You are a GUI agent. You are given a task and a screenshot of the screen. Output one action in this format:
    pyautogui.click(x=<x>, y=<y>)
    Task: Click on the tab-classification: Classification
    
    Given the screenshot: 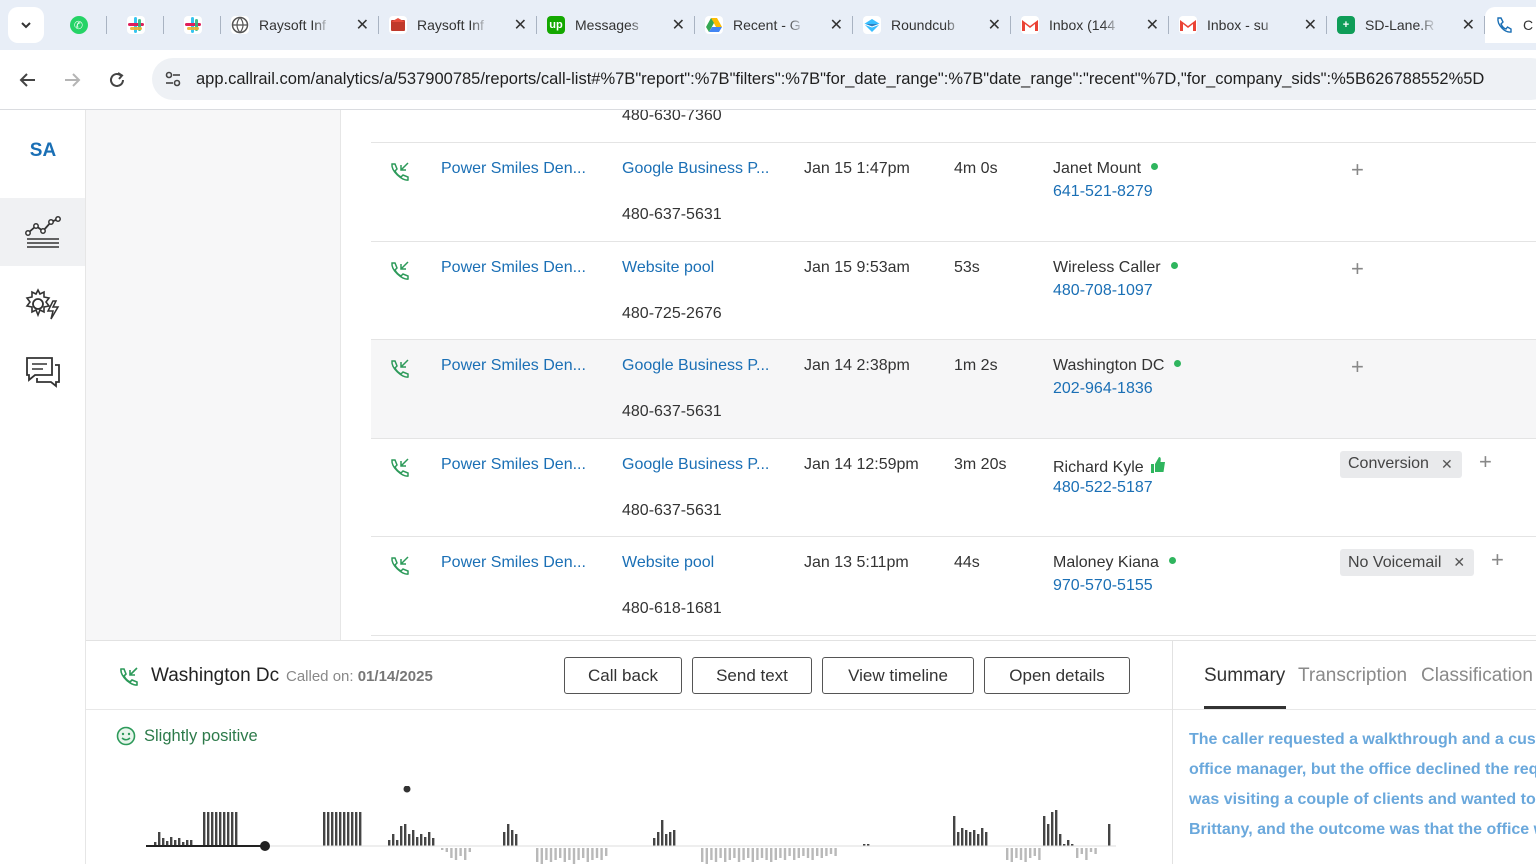 What is the action you would take?
    pyautogui.click(x=1477, y=676)
    